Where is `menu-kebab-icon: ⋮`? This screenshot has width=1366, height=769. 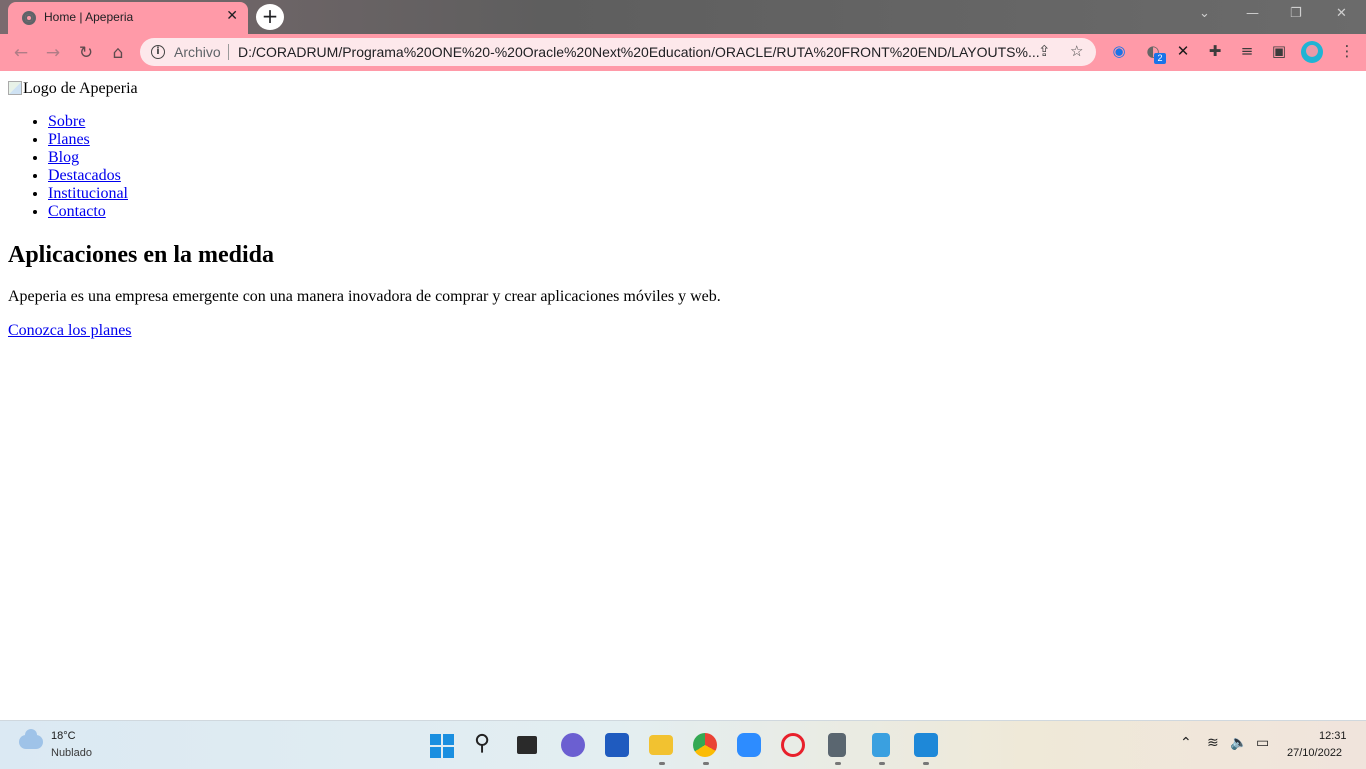 menu-kebab-icon: ⋮ is located at coordinates (1347, 51).